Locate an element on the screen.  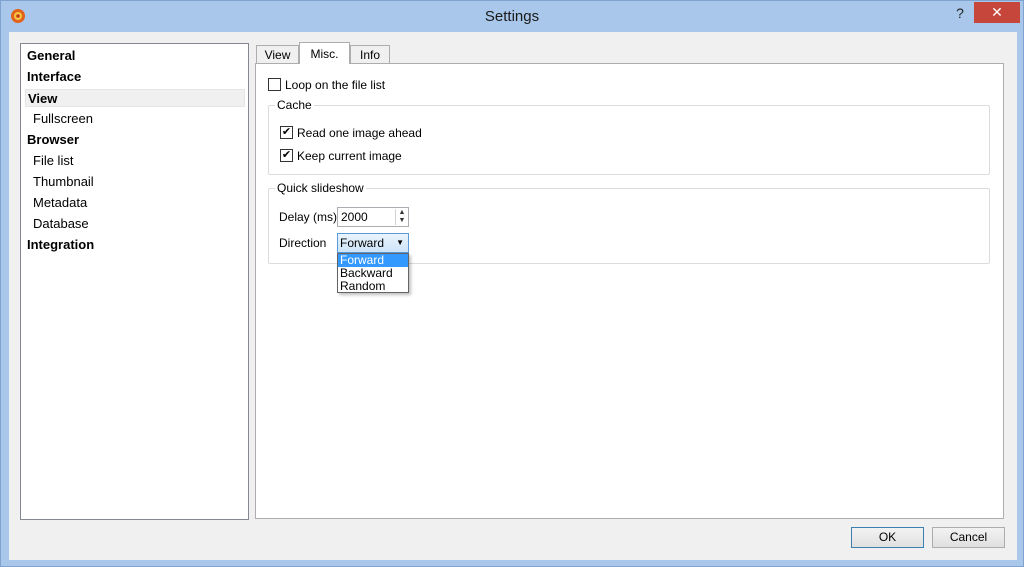
tab-view: View is located at coordinates (277, 54).